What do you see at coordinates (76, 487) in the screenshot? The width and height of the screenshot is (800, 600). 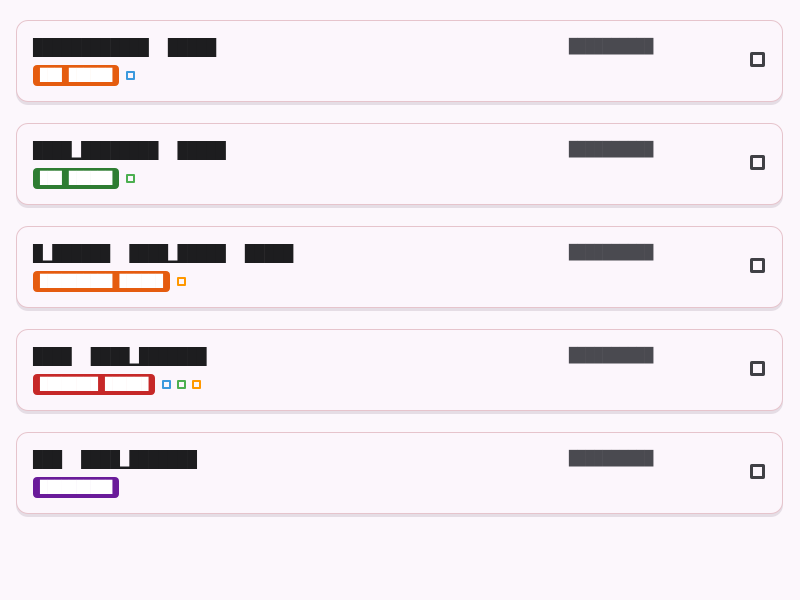 I see `item-chip: ██████████` at bounding box center [76, 487].